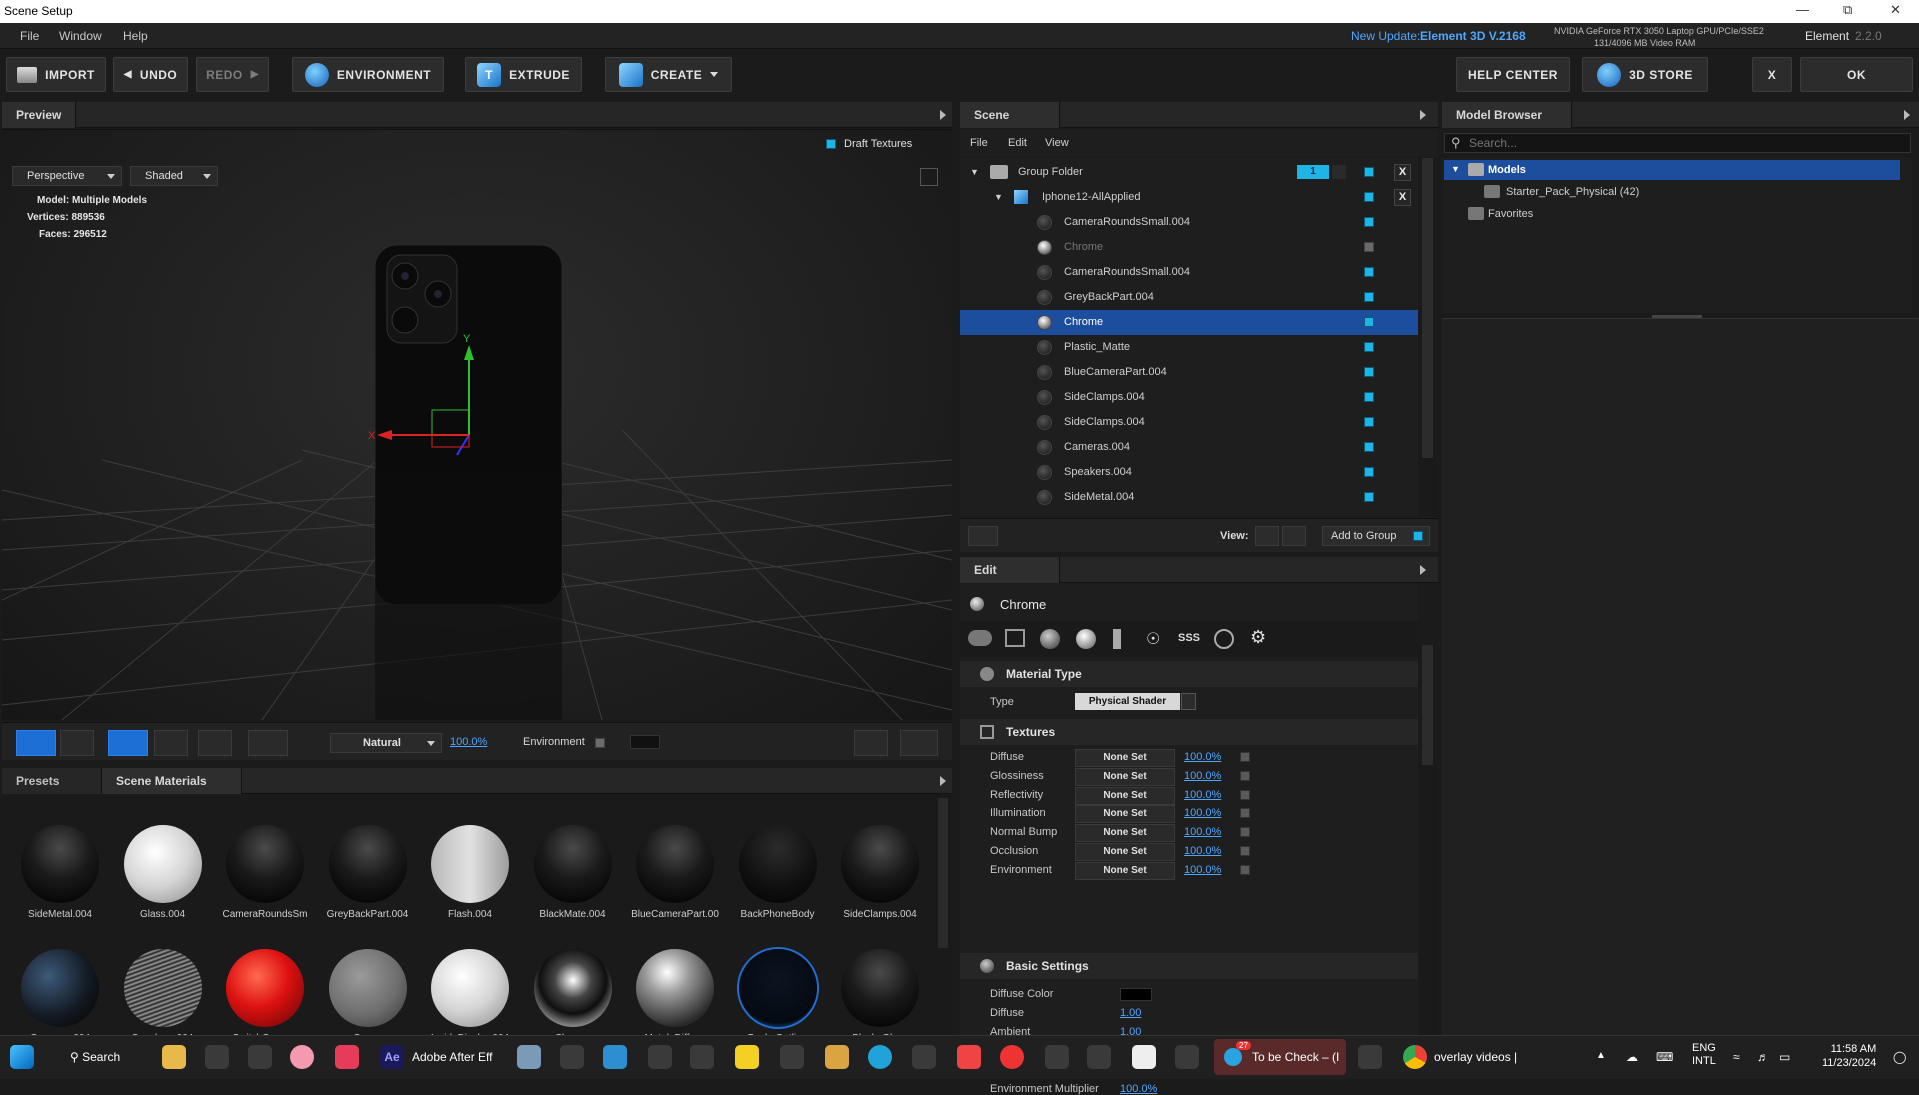  Describe the element at coordinates (268, 743) in the screenshot. I see `axis-tool-icon` at that location.